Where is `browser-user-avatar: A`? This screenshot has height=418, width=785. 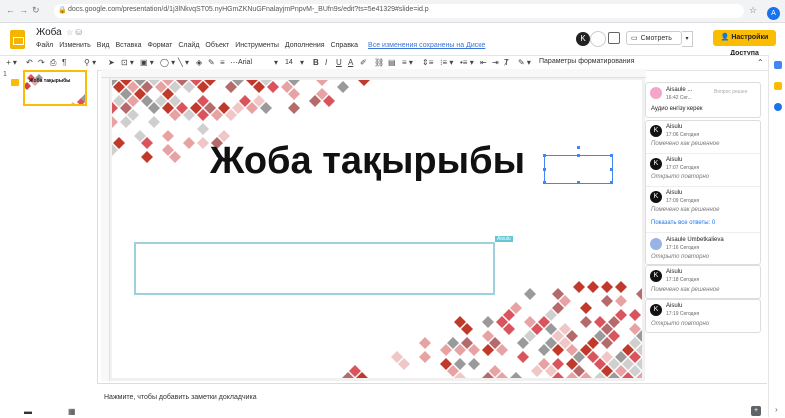 browser-user-avatar: A is located at coordinates (773, 13).